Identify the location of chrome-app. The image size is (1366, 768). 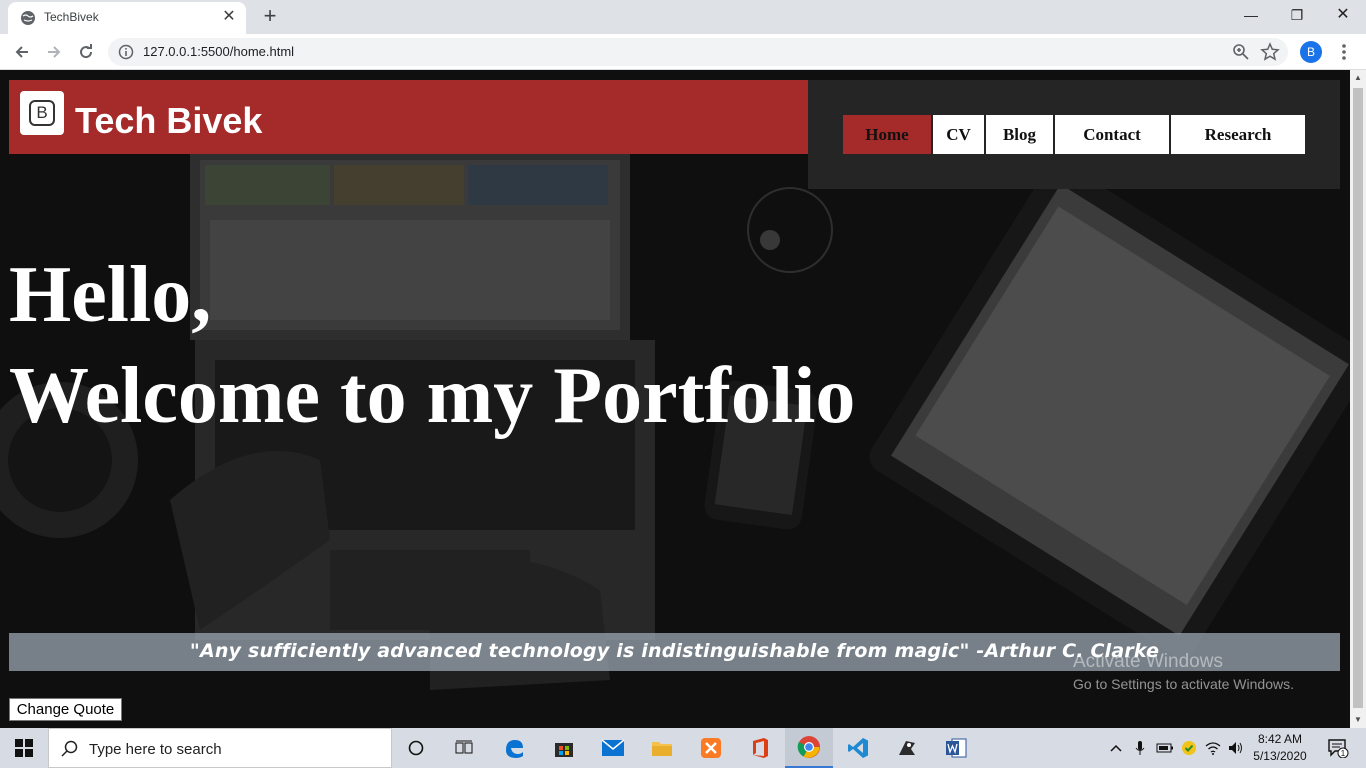
(809, 748).